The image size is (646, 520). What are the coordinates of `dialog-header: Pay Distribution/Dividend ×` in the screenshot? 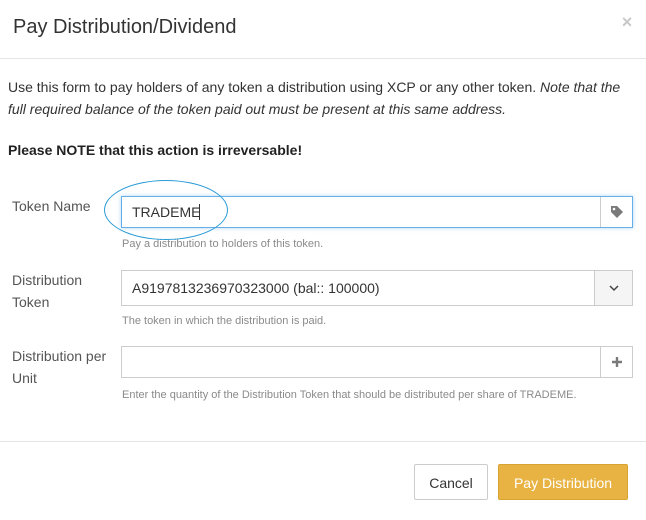 It's located at (323, 29).